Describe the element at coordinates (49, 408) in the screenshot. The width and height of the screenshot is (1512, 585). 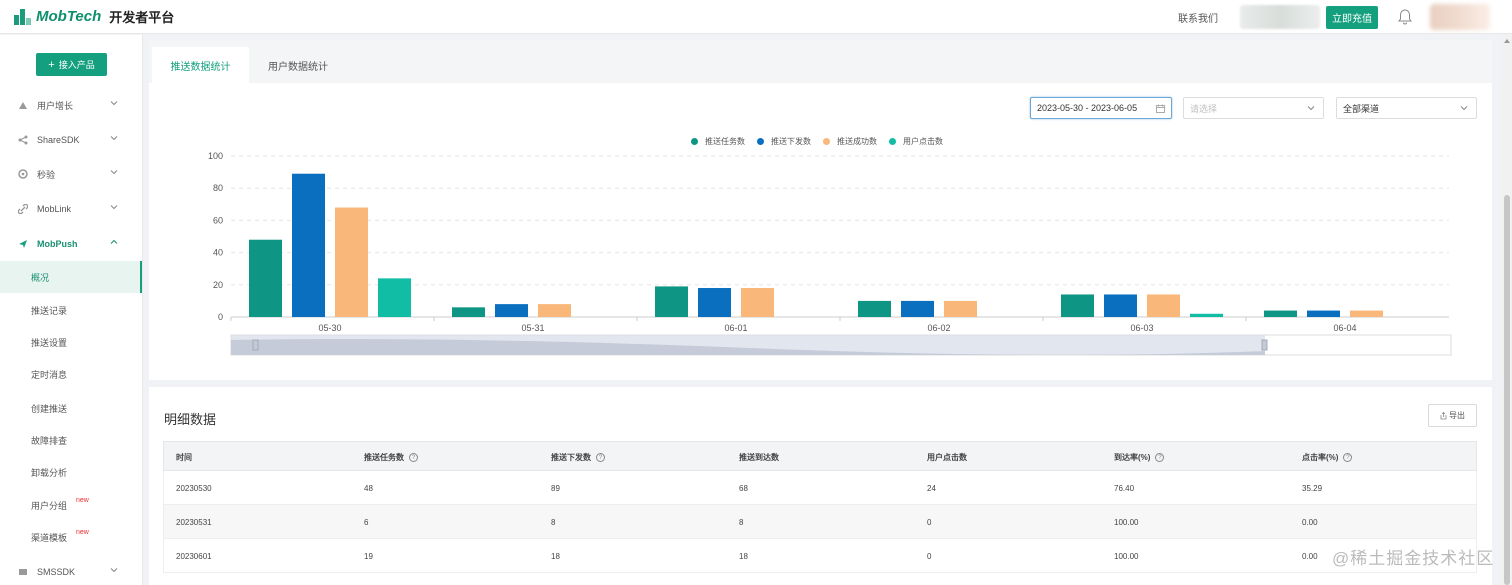
I see `subitem-label: 创建推送` at that location.